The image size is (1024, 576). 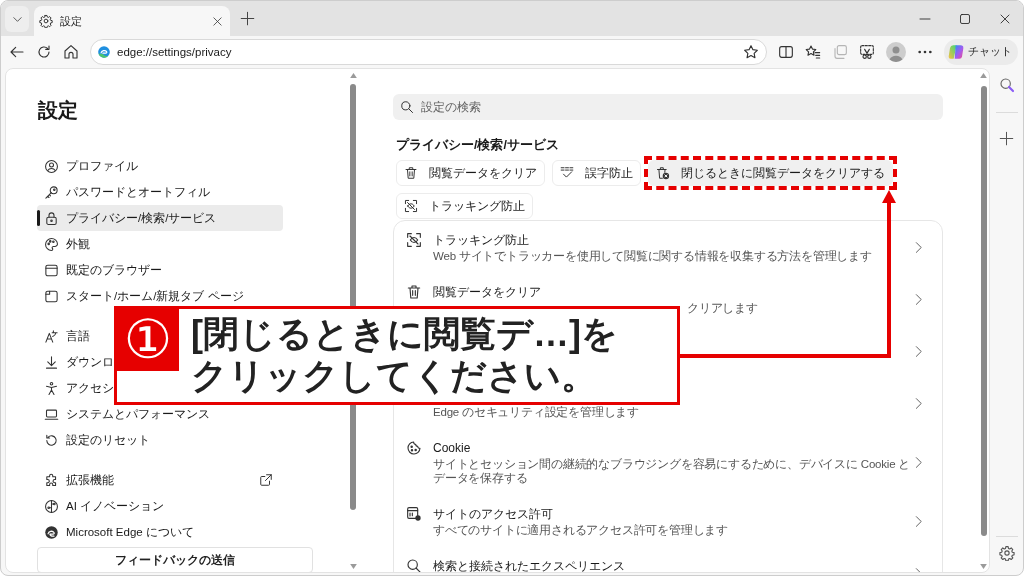 What do you see at coordinates (51, 296) in the screenshot?
I see `page-icon` at bounding box center [51, 296].